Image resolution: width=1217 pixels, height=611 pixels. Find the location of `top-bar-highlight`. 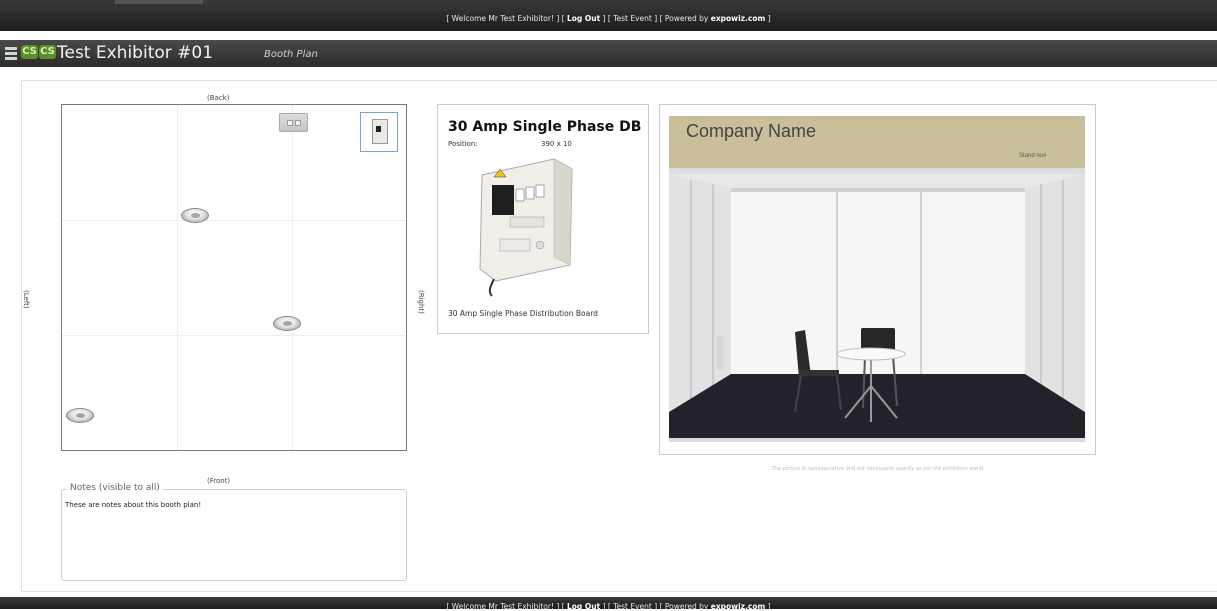

top-bar-highlight is located at coordinates (159, 2).